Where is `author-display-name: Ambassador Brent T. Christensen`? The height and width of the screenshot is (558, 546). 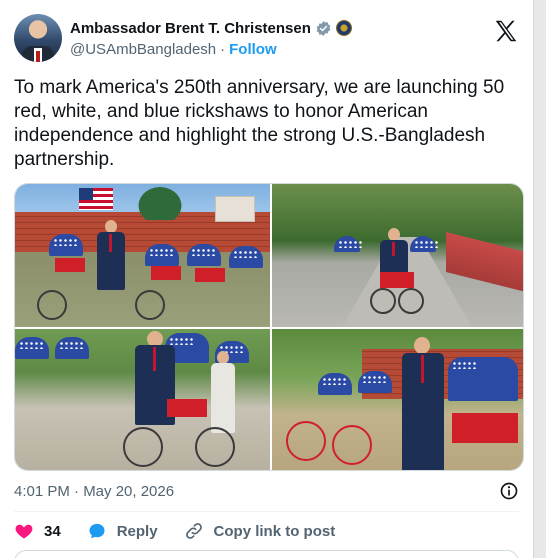 author-display-name: Ambassador Brent T. Christensen is located at coordinates (190, 28).